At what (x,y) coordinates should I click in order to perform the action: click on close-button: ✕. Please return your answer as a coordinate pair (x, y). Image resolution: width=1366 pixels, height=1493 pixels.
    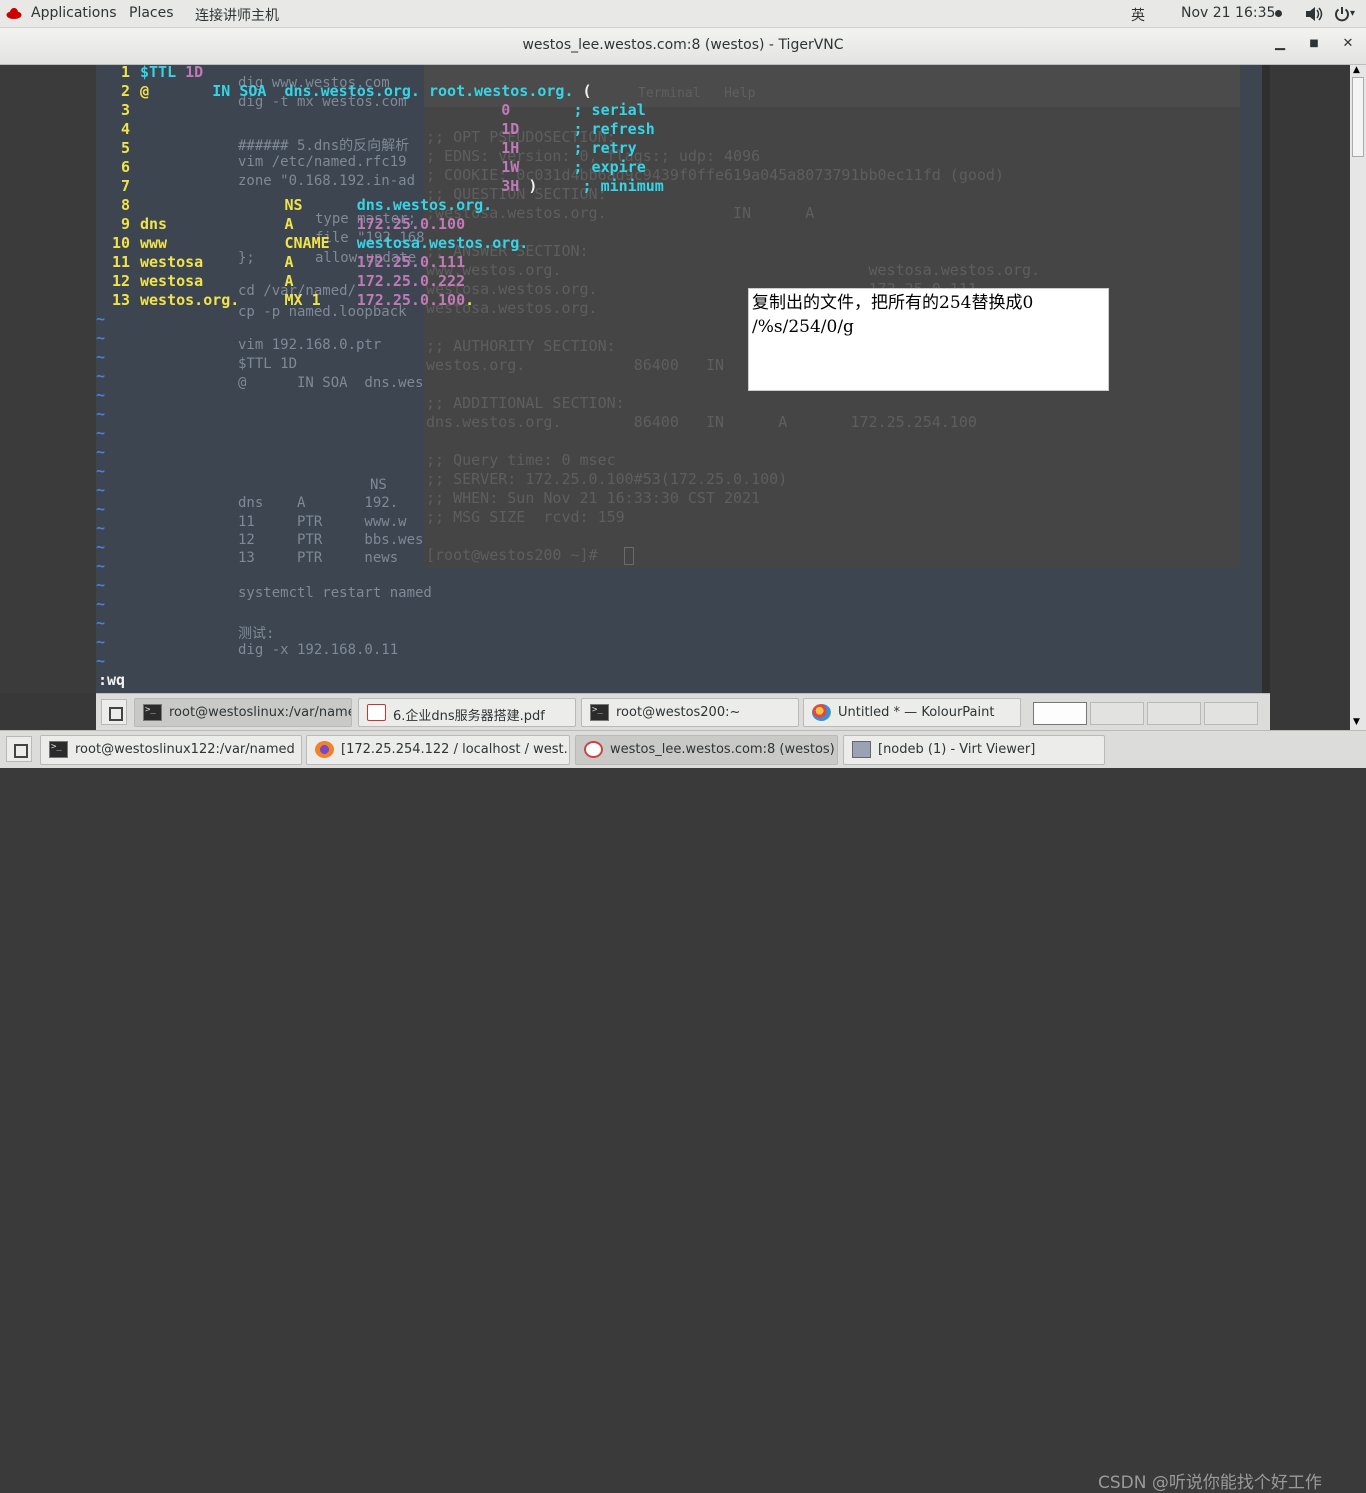
    Looking at the image, I should click on (1348, 46).